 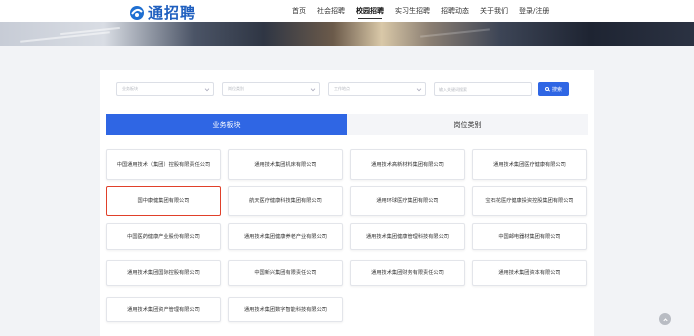 I want to click on company-card: 通用技术集团资本有限公司, so click(x=529, y=273).